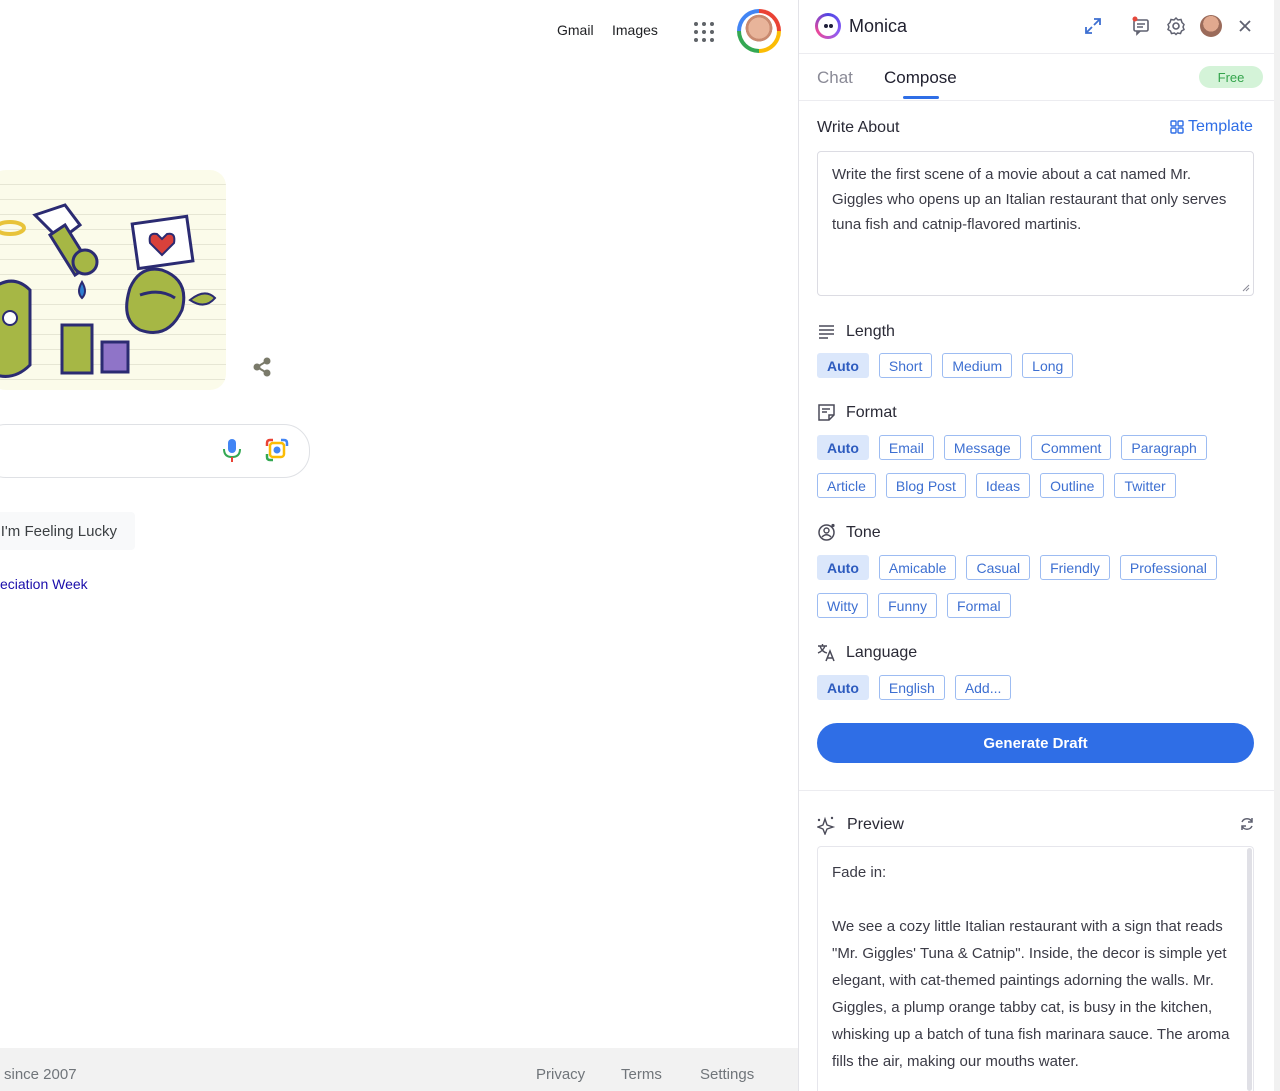 This screenshot has width=1280, height=1091. Describe the element at coordinates (759, 31) in the screenshot. I see `google-account-avatar` at that location.